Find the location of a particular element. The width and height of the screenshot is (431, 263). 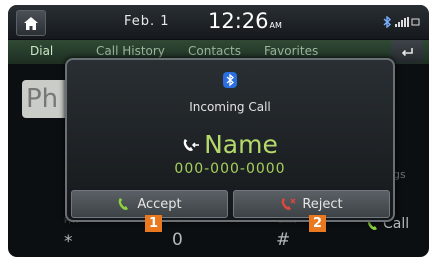

caller-name: Name is located at coordinates (241, 144).